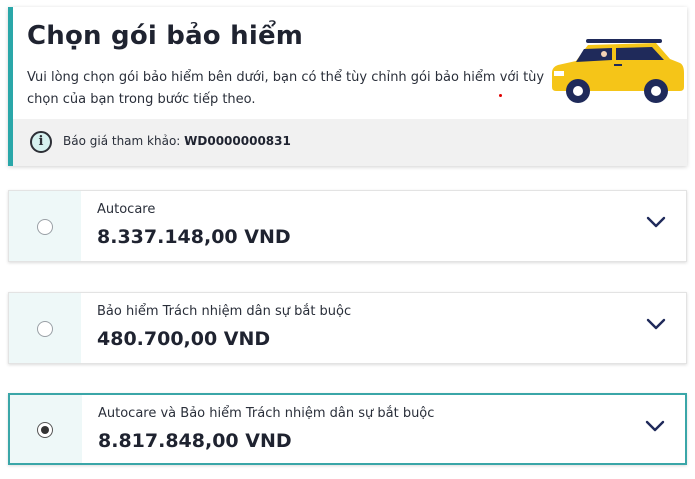  Describe the element at coordinates (195, 441) in the screenshot. I see `package-price: 8.817.848,00 VND` at that location.